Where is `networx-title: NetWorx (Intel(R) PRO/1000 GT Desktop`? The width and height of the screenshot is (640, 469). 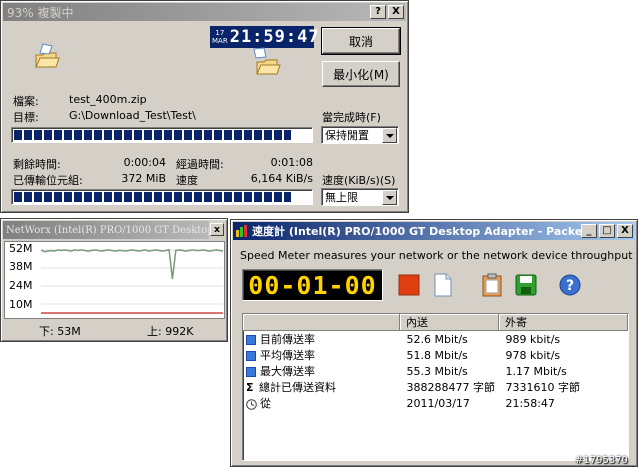
networx-title: NetWorx (Intel(R) PRO/1000 GT Desktop is located at coordinates (107, 230).